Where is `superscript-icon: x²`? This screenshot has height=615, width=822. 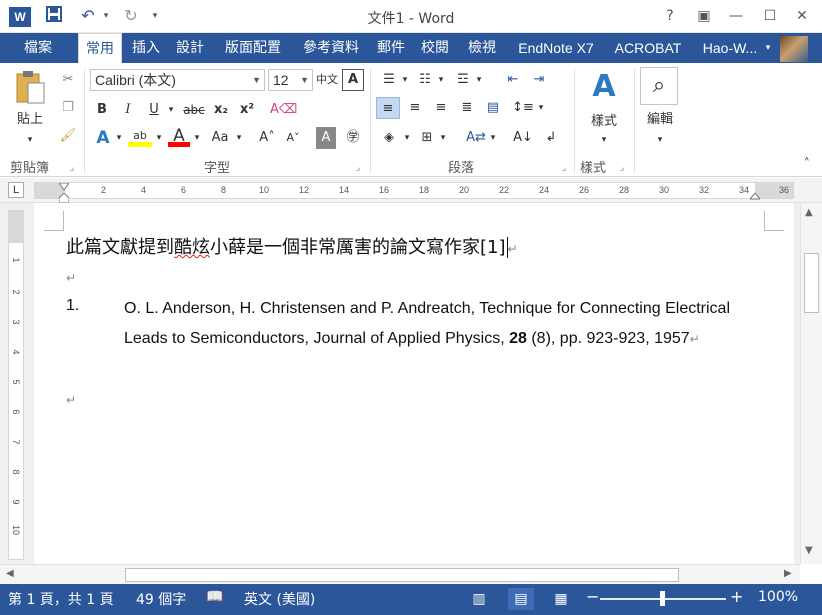
superscript-icon: x² is located at coordinates (247, 110).